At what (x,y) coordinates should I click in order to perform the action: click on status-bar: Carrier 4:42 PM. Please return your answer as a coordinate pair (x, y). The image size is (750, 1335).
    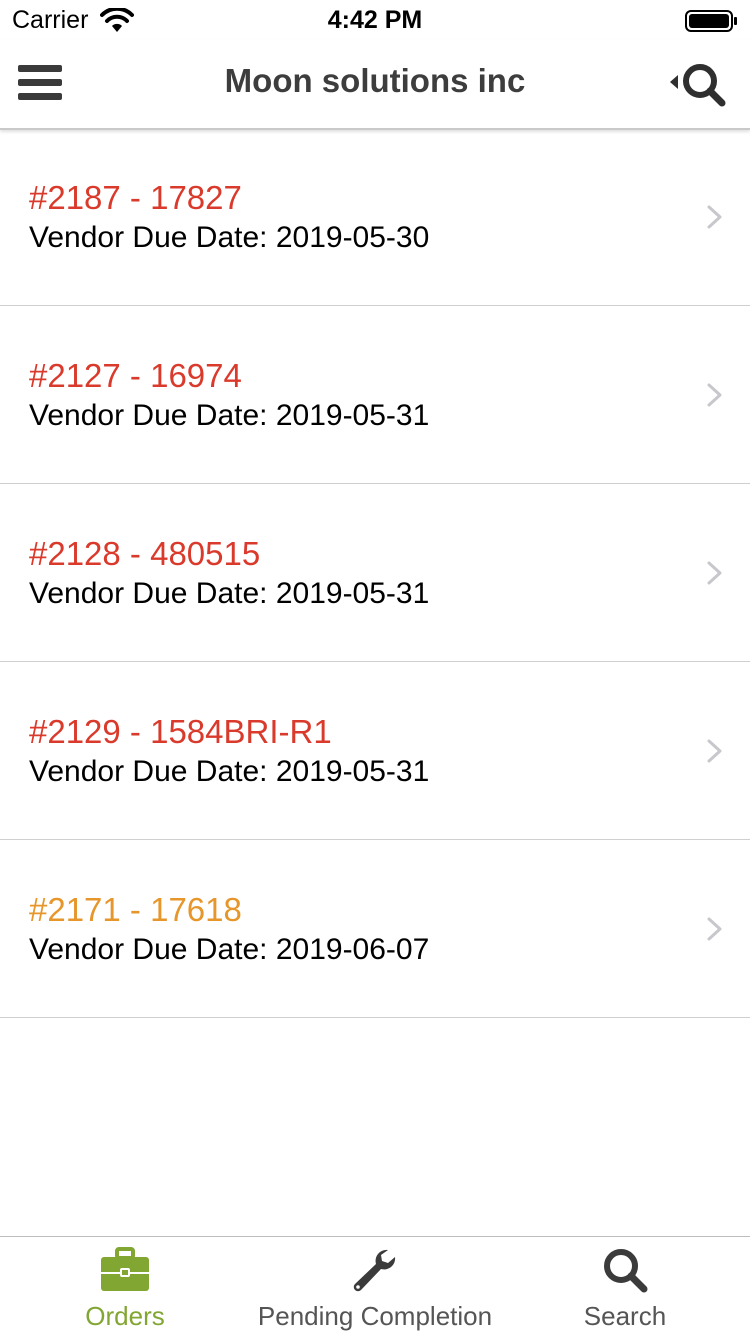
    Looking at the image, I should click on (375, 20).